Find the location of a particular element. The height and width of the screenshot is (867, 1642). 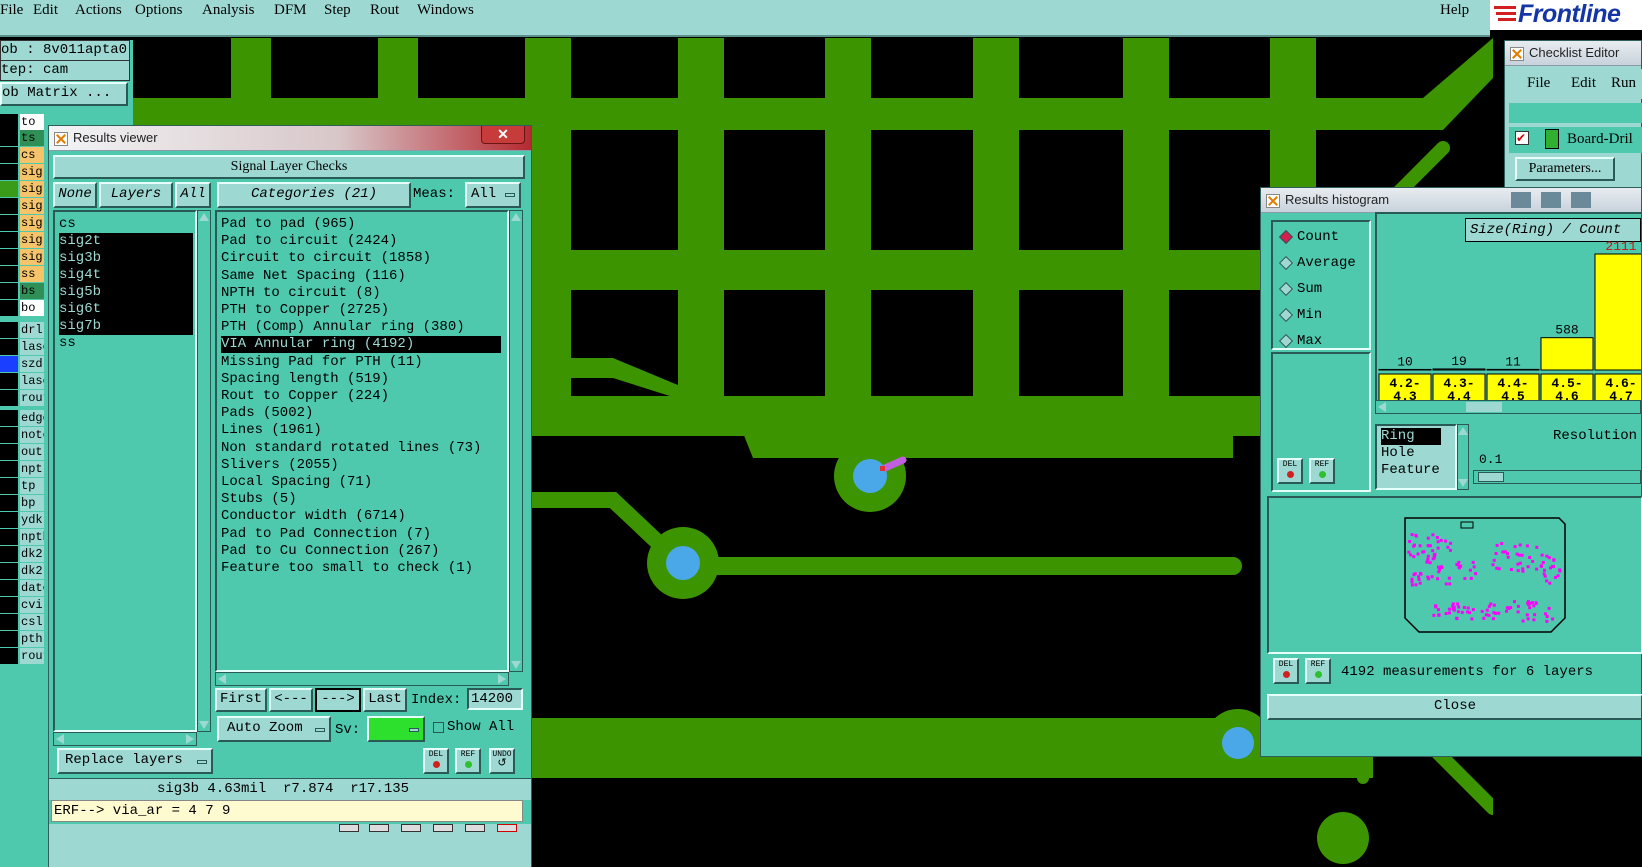

checklist-menu-file: File is located at coordinates (1538, 83).